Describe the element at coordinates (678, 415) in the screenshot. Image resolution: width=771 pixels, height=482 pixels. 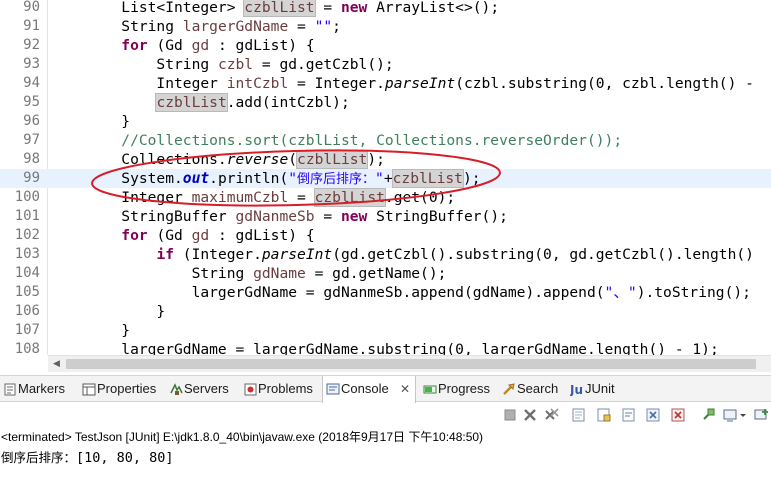
I see `show-when-stderr-icon` at that location.